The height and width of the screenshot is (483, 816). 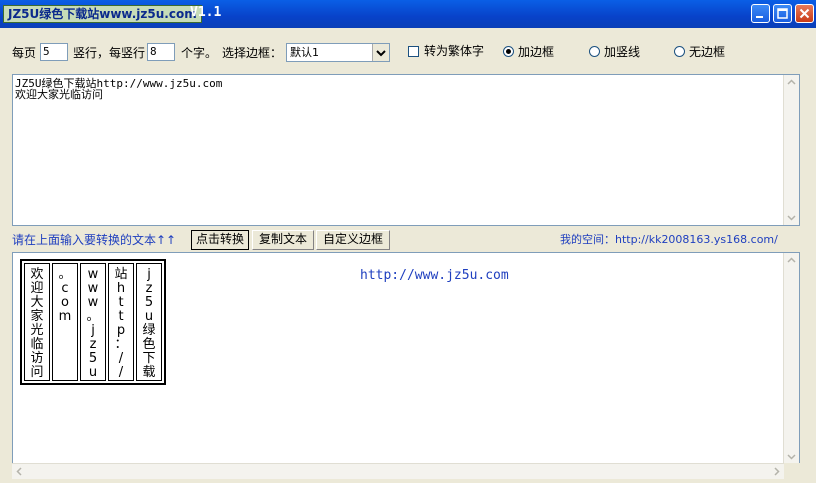 What do you see at coordinates (121, 330) in the screenshot?
I see `column-char: p` at bounding box center [121, 330].